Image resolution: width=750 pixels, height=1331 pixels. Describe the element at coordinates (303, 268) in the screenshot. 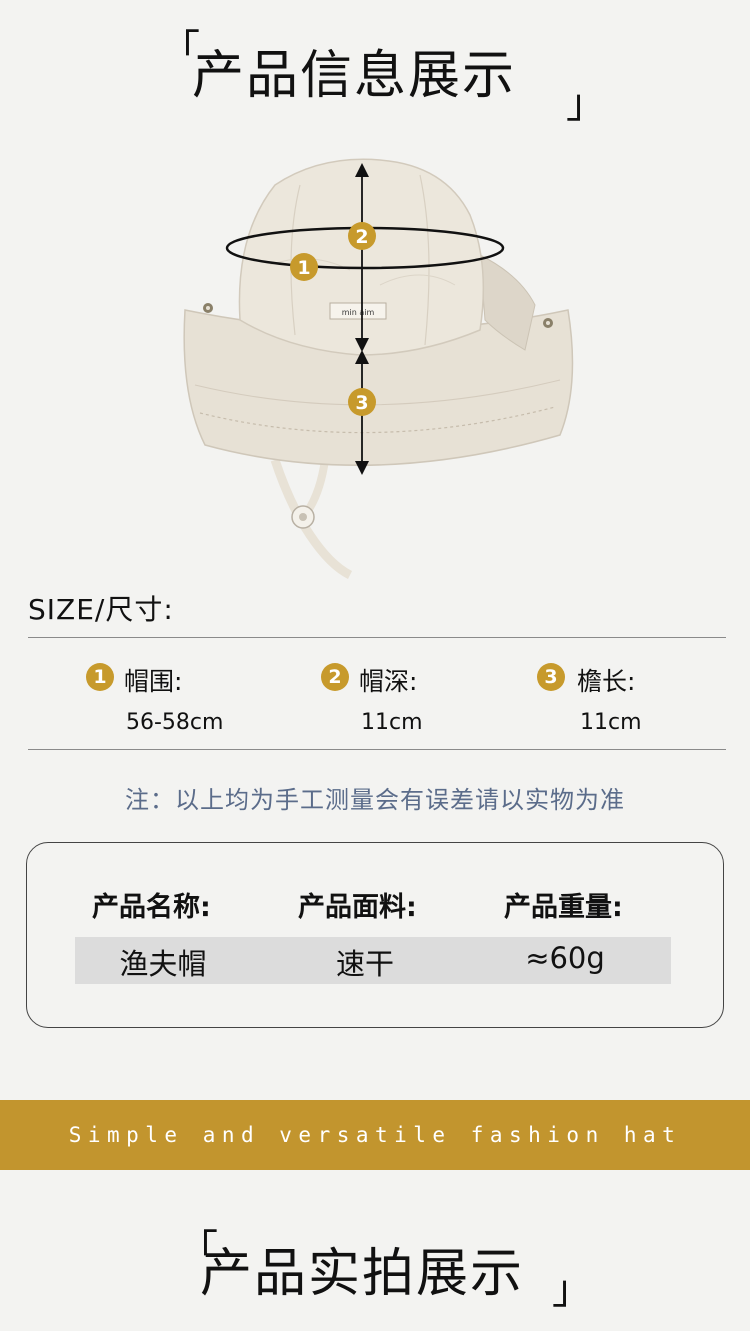

I see `marker-1: 1` at that location.